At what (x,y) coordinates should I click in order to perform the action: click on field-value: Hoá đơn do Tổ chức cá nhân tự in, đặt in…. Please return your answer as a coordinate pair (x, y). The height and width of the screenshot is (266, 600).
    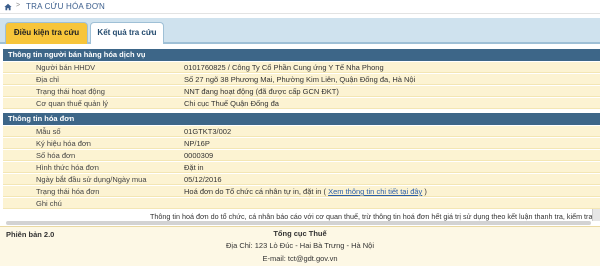
    Looking at the image, I should click on (305, 191).